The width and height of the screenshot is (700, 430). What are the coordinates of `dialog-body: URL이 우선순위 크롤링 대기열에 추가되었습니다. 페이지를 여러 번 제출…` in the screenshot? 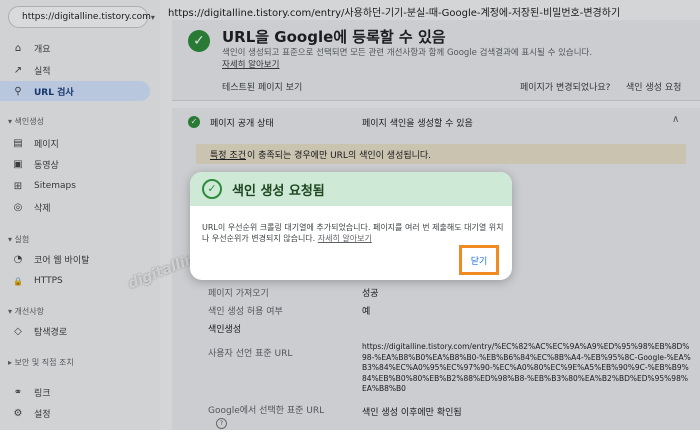 It's located at (353, 233).